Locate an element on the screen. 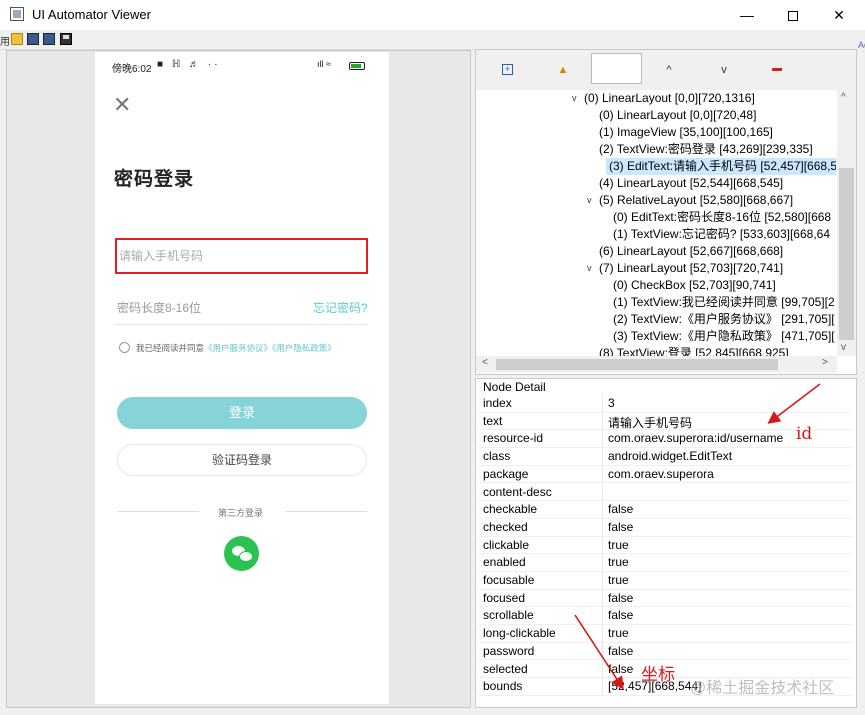  id-annotation: id is located at coordinates (804, 434).